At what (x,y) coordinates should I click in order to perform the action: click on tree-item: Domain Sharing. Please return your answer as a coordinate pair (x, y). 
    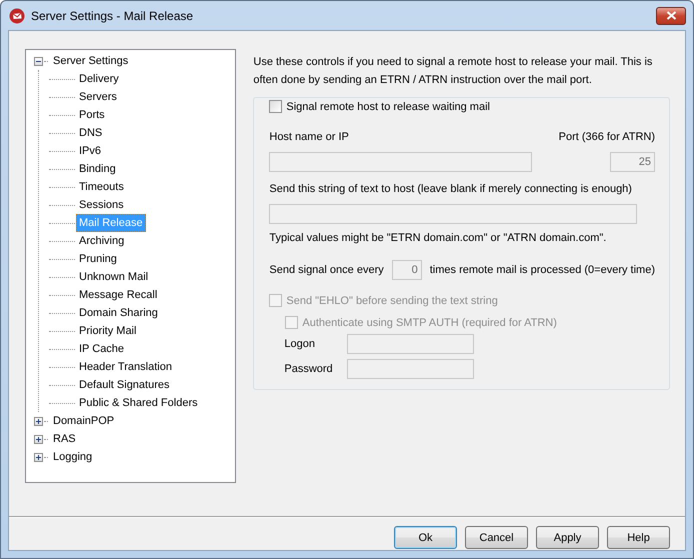
    Looking at the image, I should click on (118, 313).